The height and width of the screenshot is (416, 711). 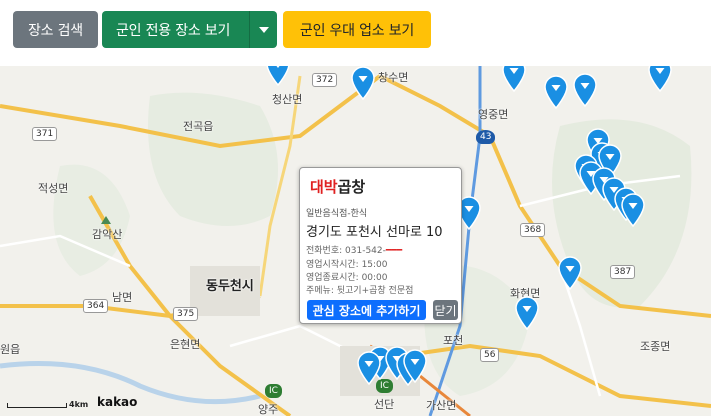 What do you see at coordinates (53, 188) in the screenshot?
I see `map-label: 적성면` at bounding box center [53, 188].